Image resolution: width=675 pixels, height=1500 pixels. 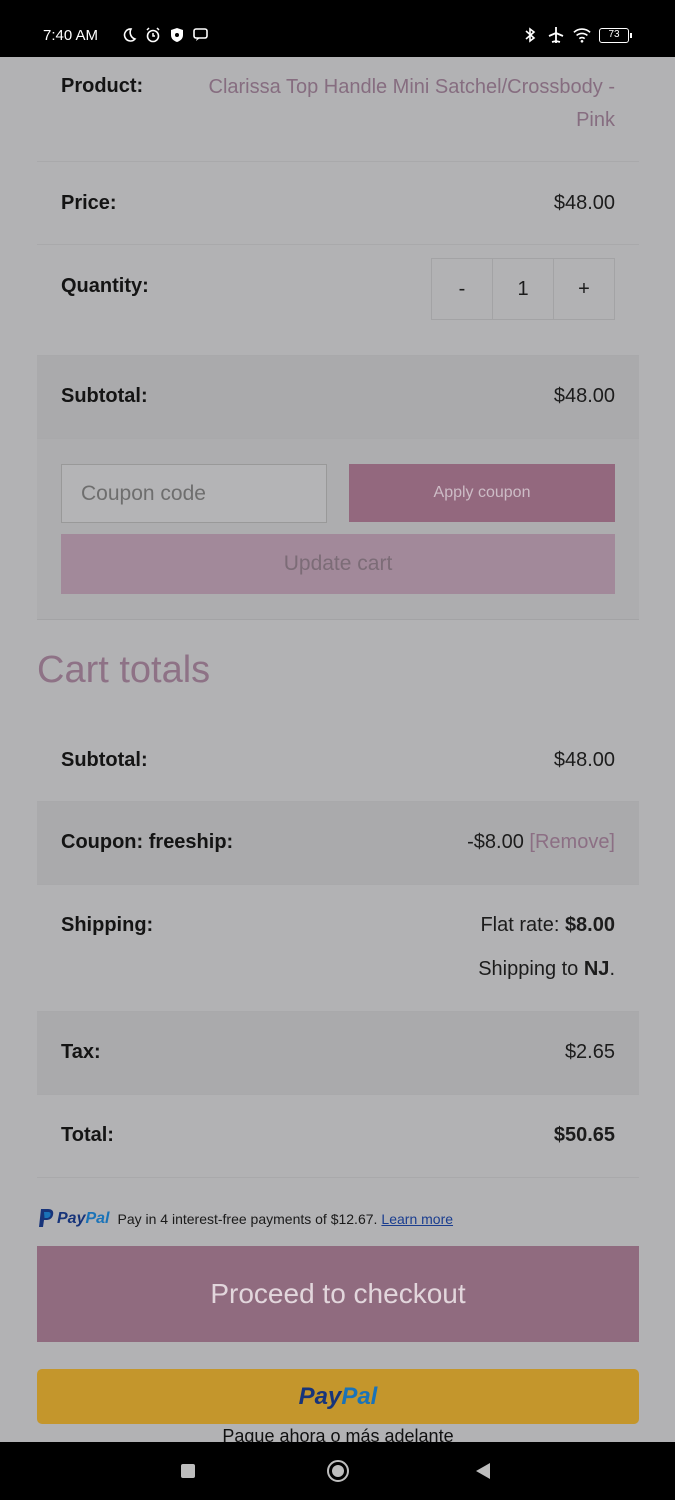 What do you see at coordinates (483, 1471) in the screenshot?
I see `back-icon` at bounding box center [483, 1471].